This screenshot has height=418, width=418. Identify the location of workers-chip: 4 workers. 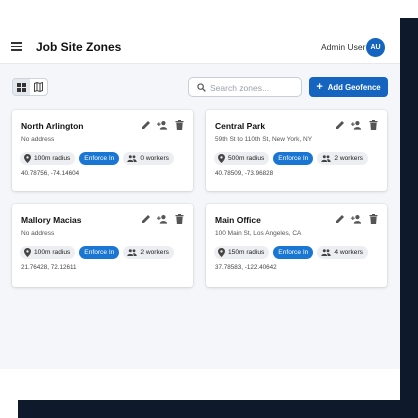
(342, 252).